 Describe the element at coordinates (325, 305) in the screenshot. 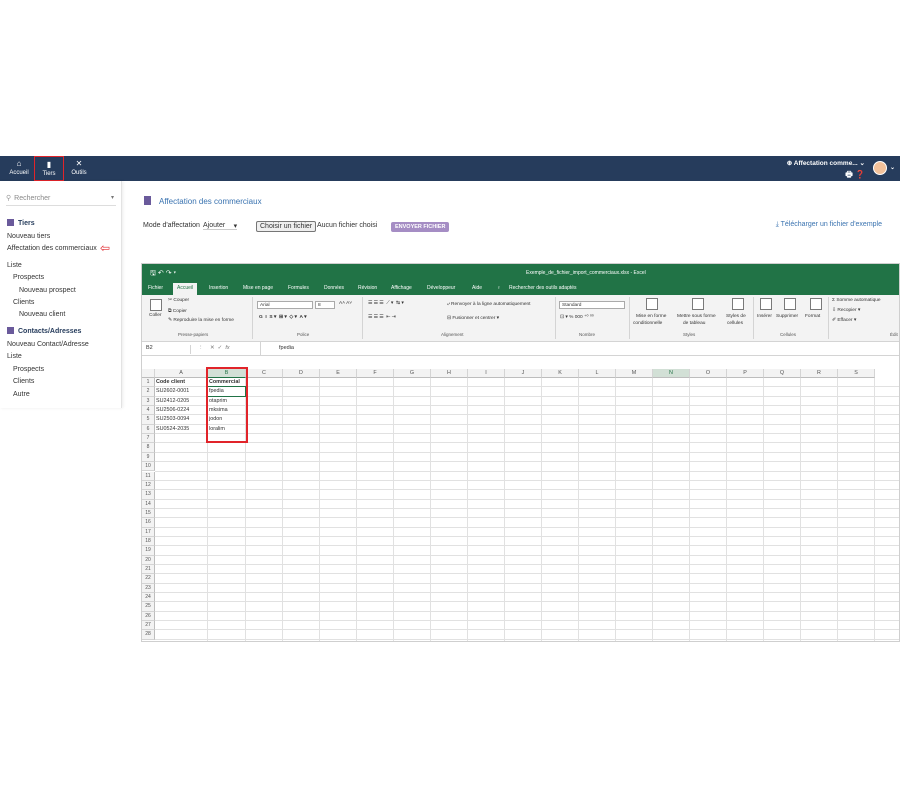

I see `font-size-select: 8` at that location.